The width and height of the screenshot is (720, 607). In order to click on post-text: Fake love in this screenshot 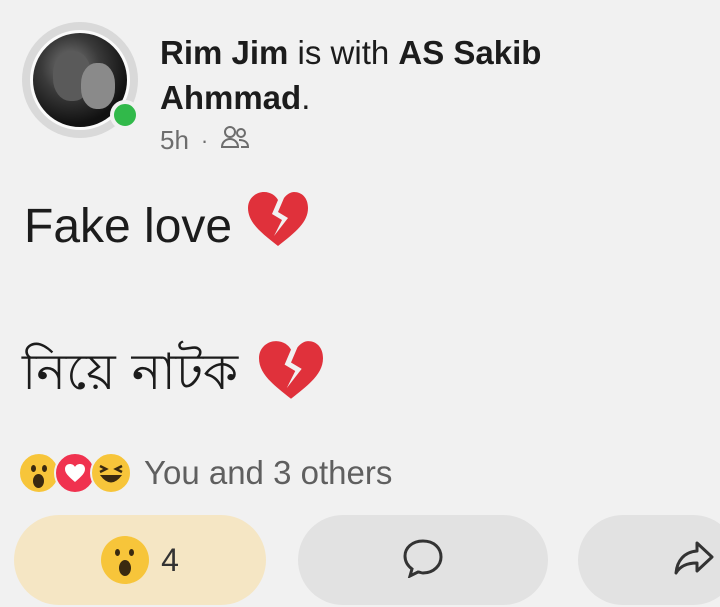, I will do `click(128, 226)`.